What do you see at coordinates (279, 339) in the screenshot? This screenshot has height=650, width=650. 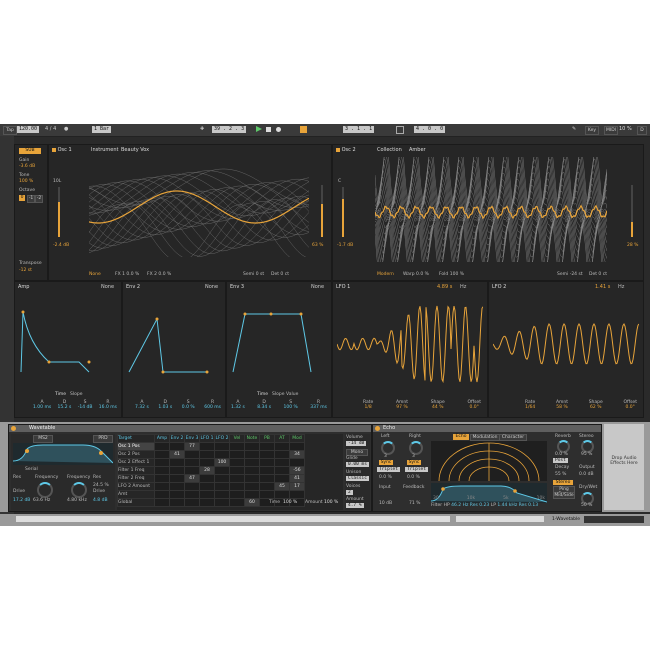 I see `env3-graph` at bounding box center [279, 339].